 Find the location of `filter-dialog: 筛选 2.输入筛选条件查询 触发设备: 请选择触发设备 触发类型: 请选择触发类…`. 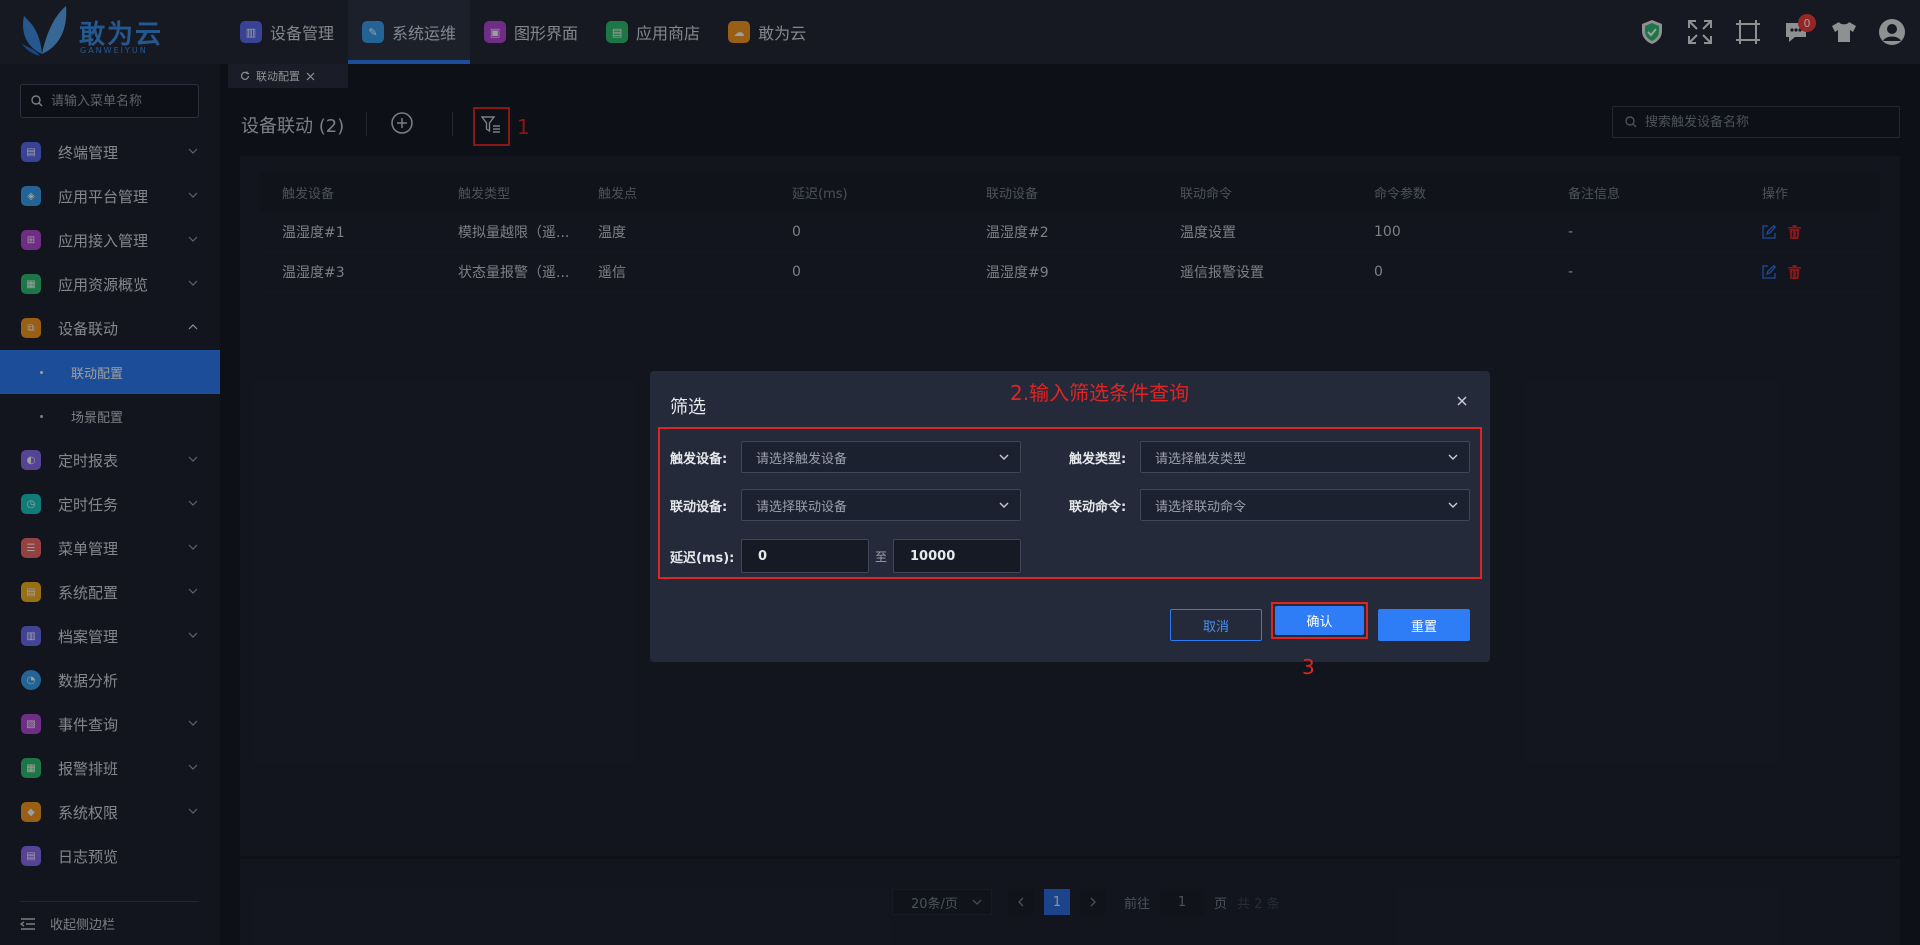

filter-dialog: 筛选 2.输入筛选条件查询 触发设备: 请选择触发设备 触发类型: 请选择触发类… is located at coordinates (1070, 525).